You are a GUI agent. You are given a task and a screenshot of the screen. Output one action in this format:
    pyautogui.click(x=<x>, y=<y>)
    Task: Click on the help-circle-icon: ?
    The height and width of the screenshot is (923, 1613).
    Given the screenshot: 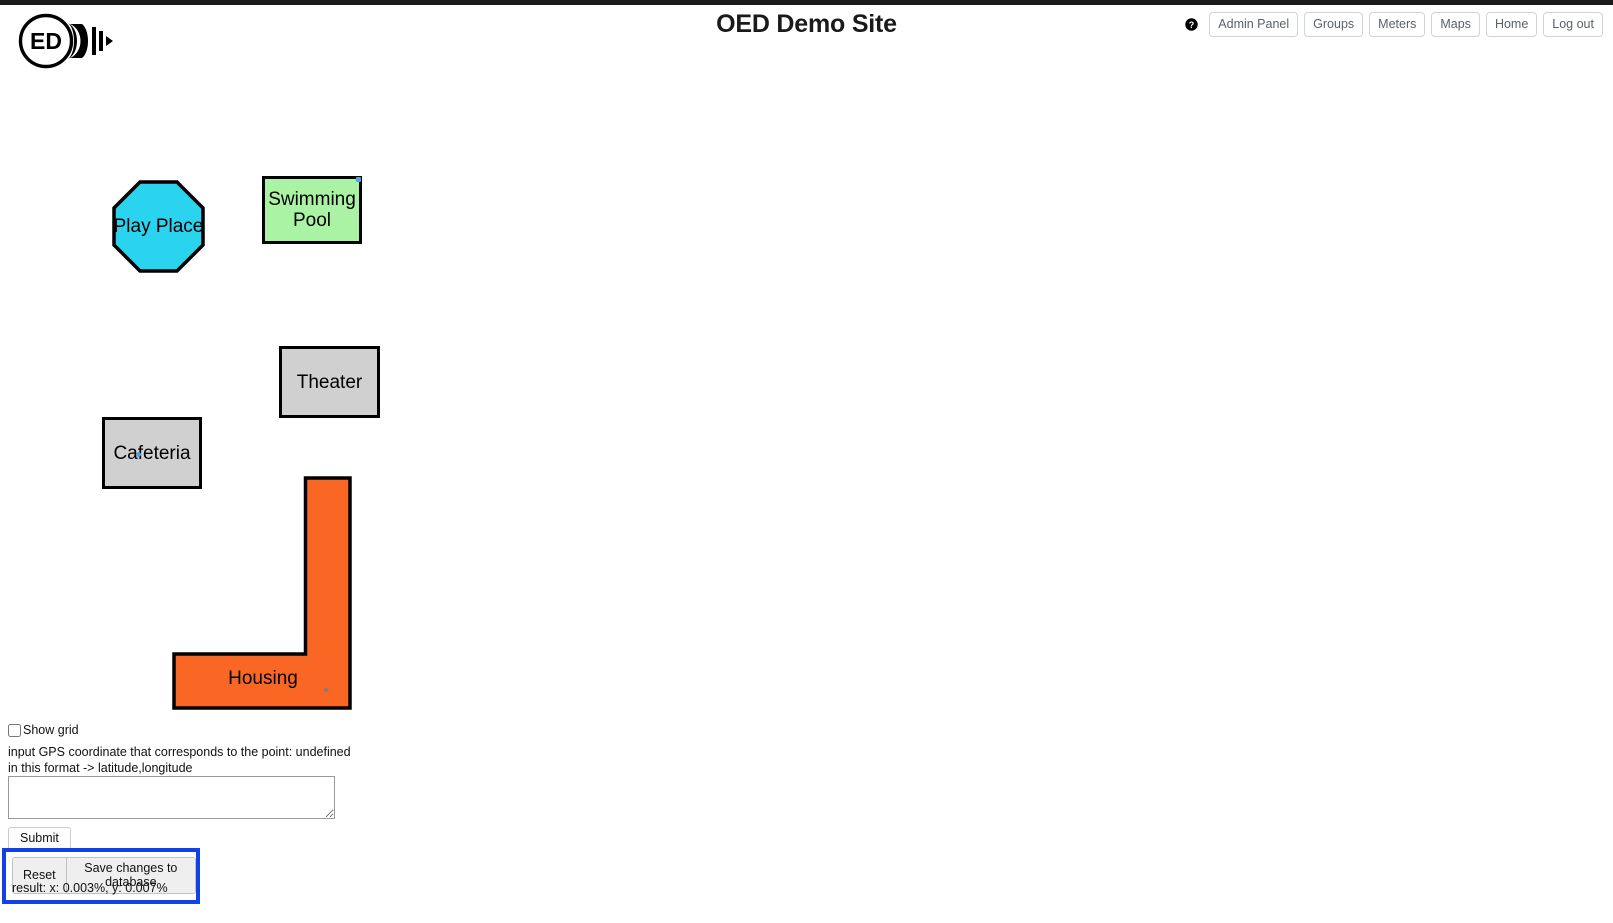 What is the action you would take?
    pyautogui.click(x=1191, y=24)
    